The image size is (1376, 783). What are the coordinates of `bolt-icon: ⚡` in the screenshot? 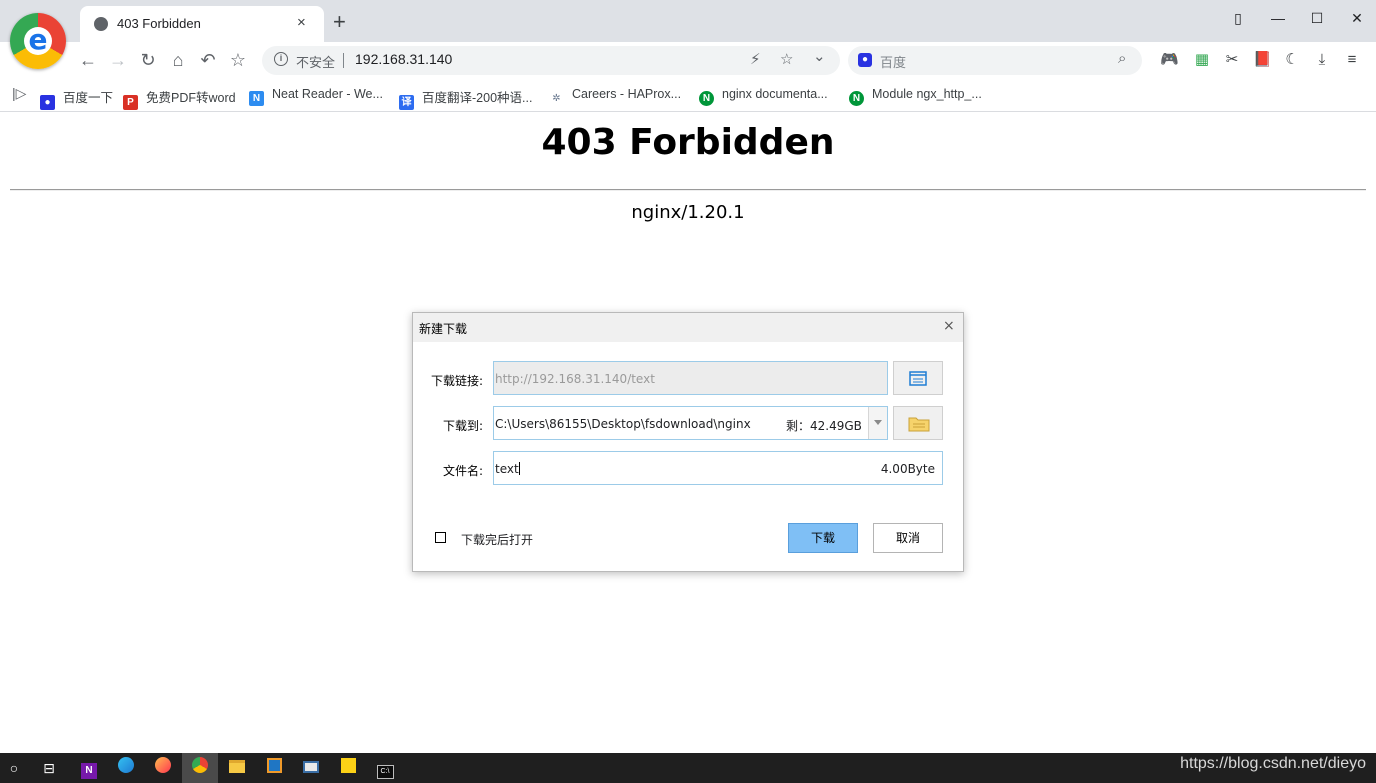 It's located at (755, 59).